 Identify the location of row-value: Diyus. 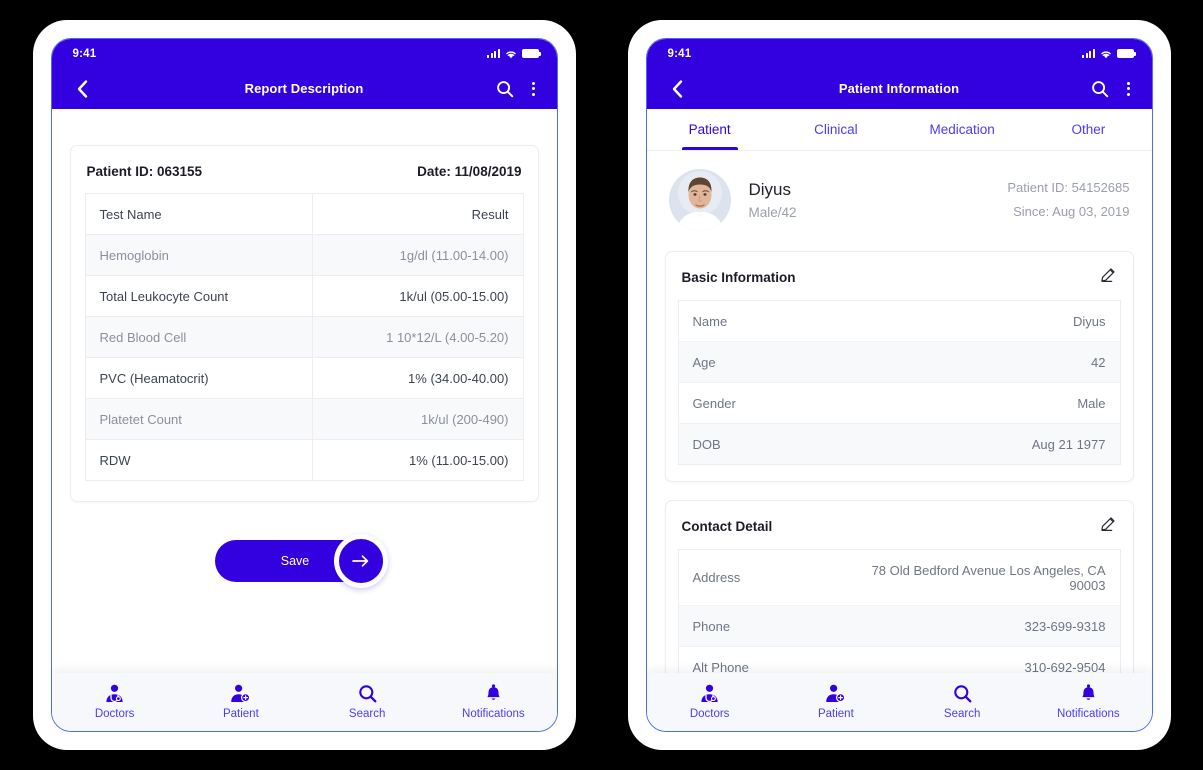
(982, 321).